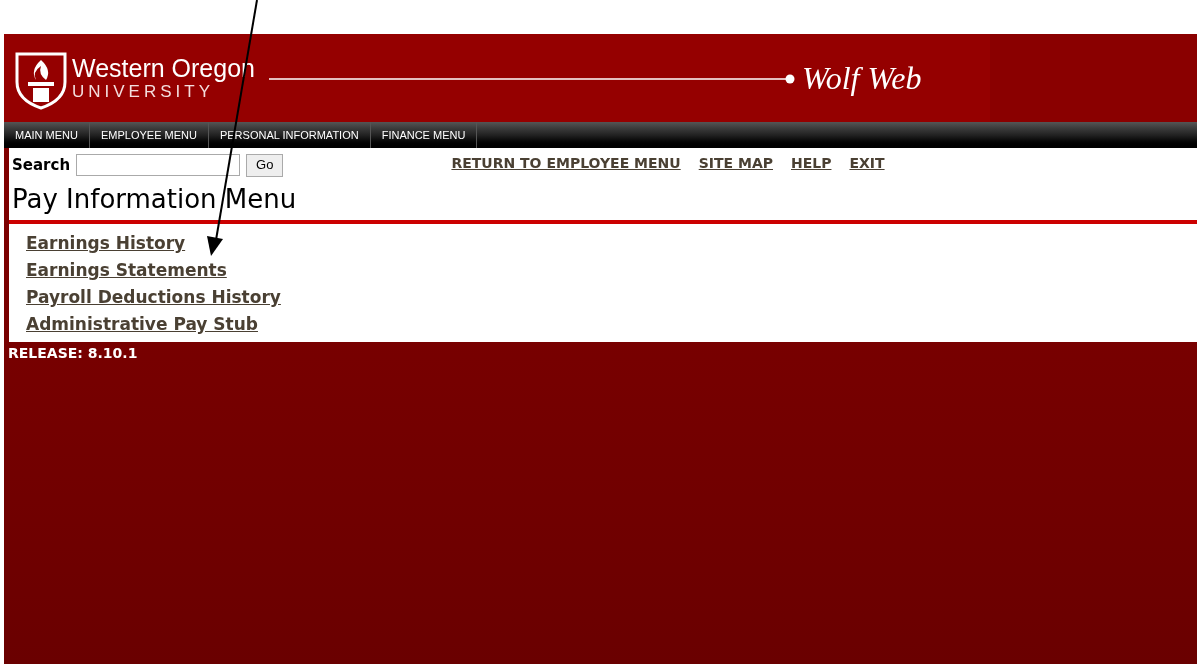 The height and width of the screenshot is (664, 1197). Describe the element at coordinates (532, 79) in the screenshot. I see `header-rule-icon` at that location.